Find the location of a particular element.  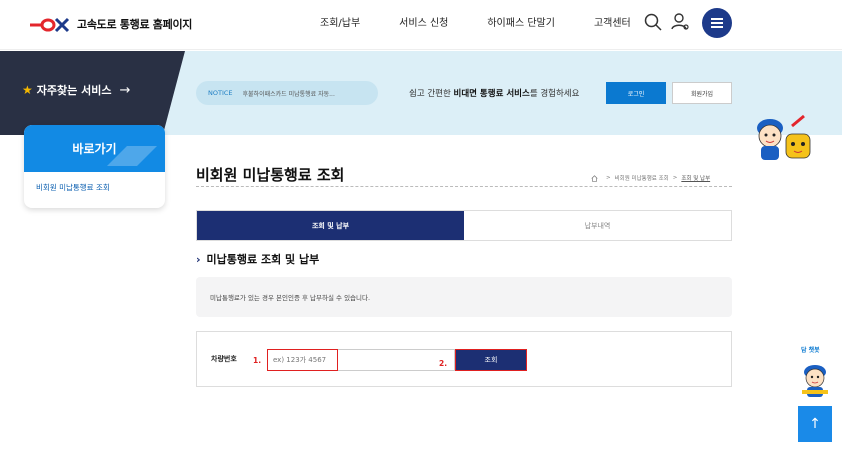

main-nav: 조회/납부 서비스 신청 하이패스 단말기 고객센터 is located at coordinates (495, 21).